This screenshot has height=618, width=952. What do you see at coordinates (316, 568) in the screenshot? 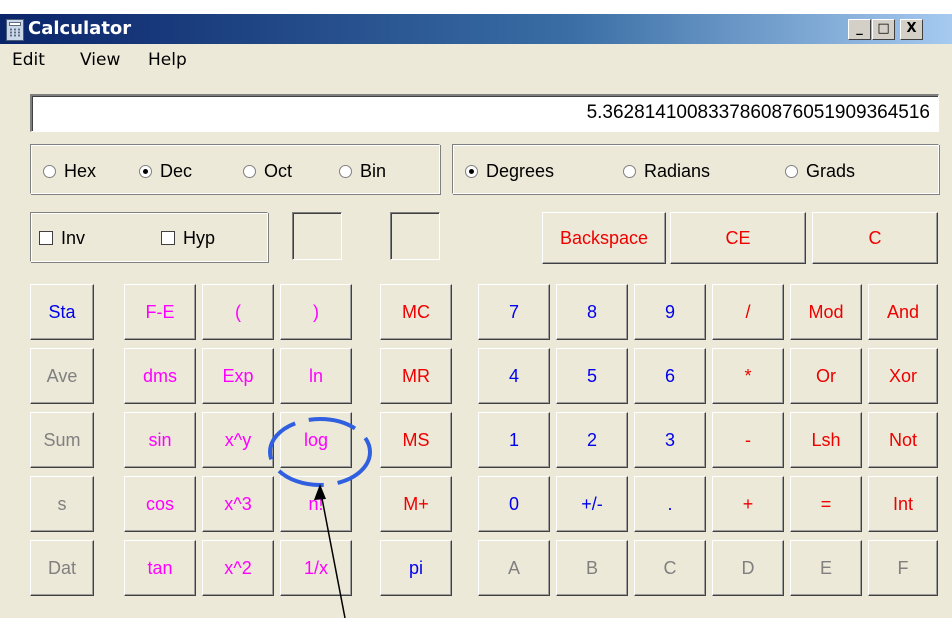
I see `reciprocal-button: 1/x` at bounding box center [316, 568].